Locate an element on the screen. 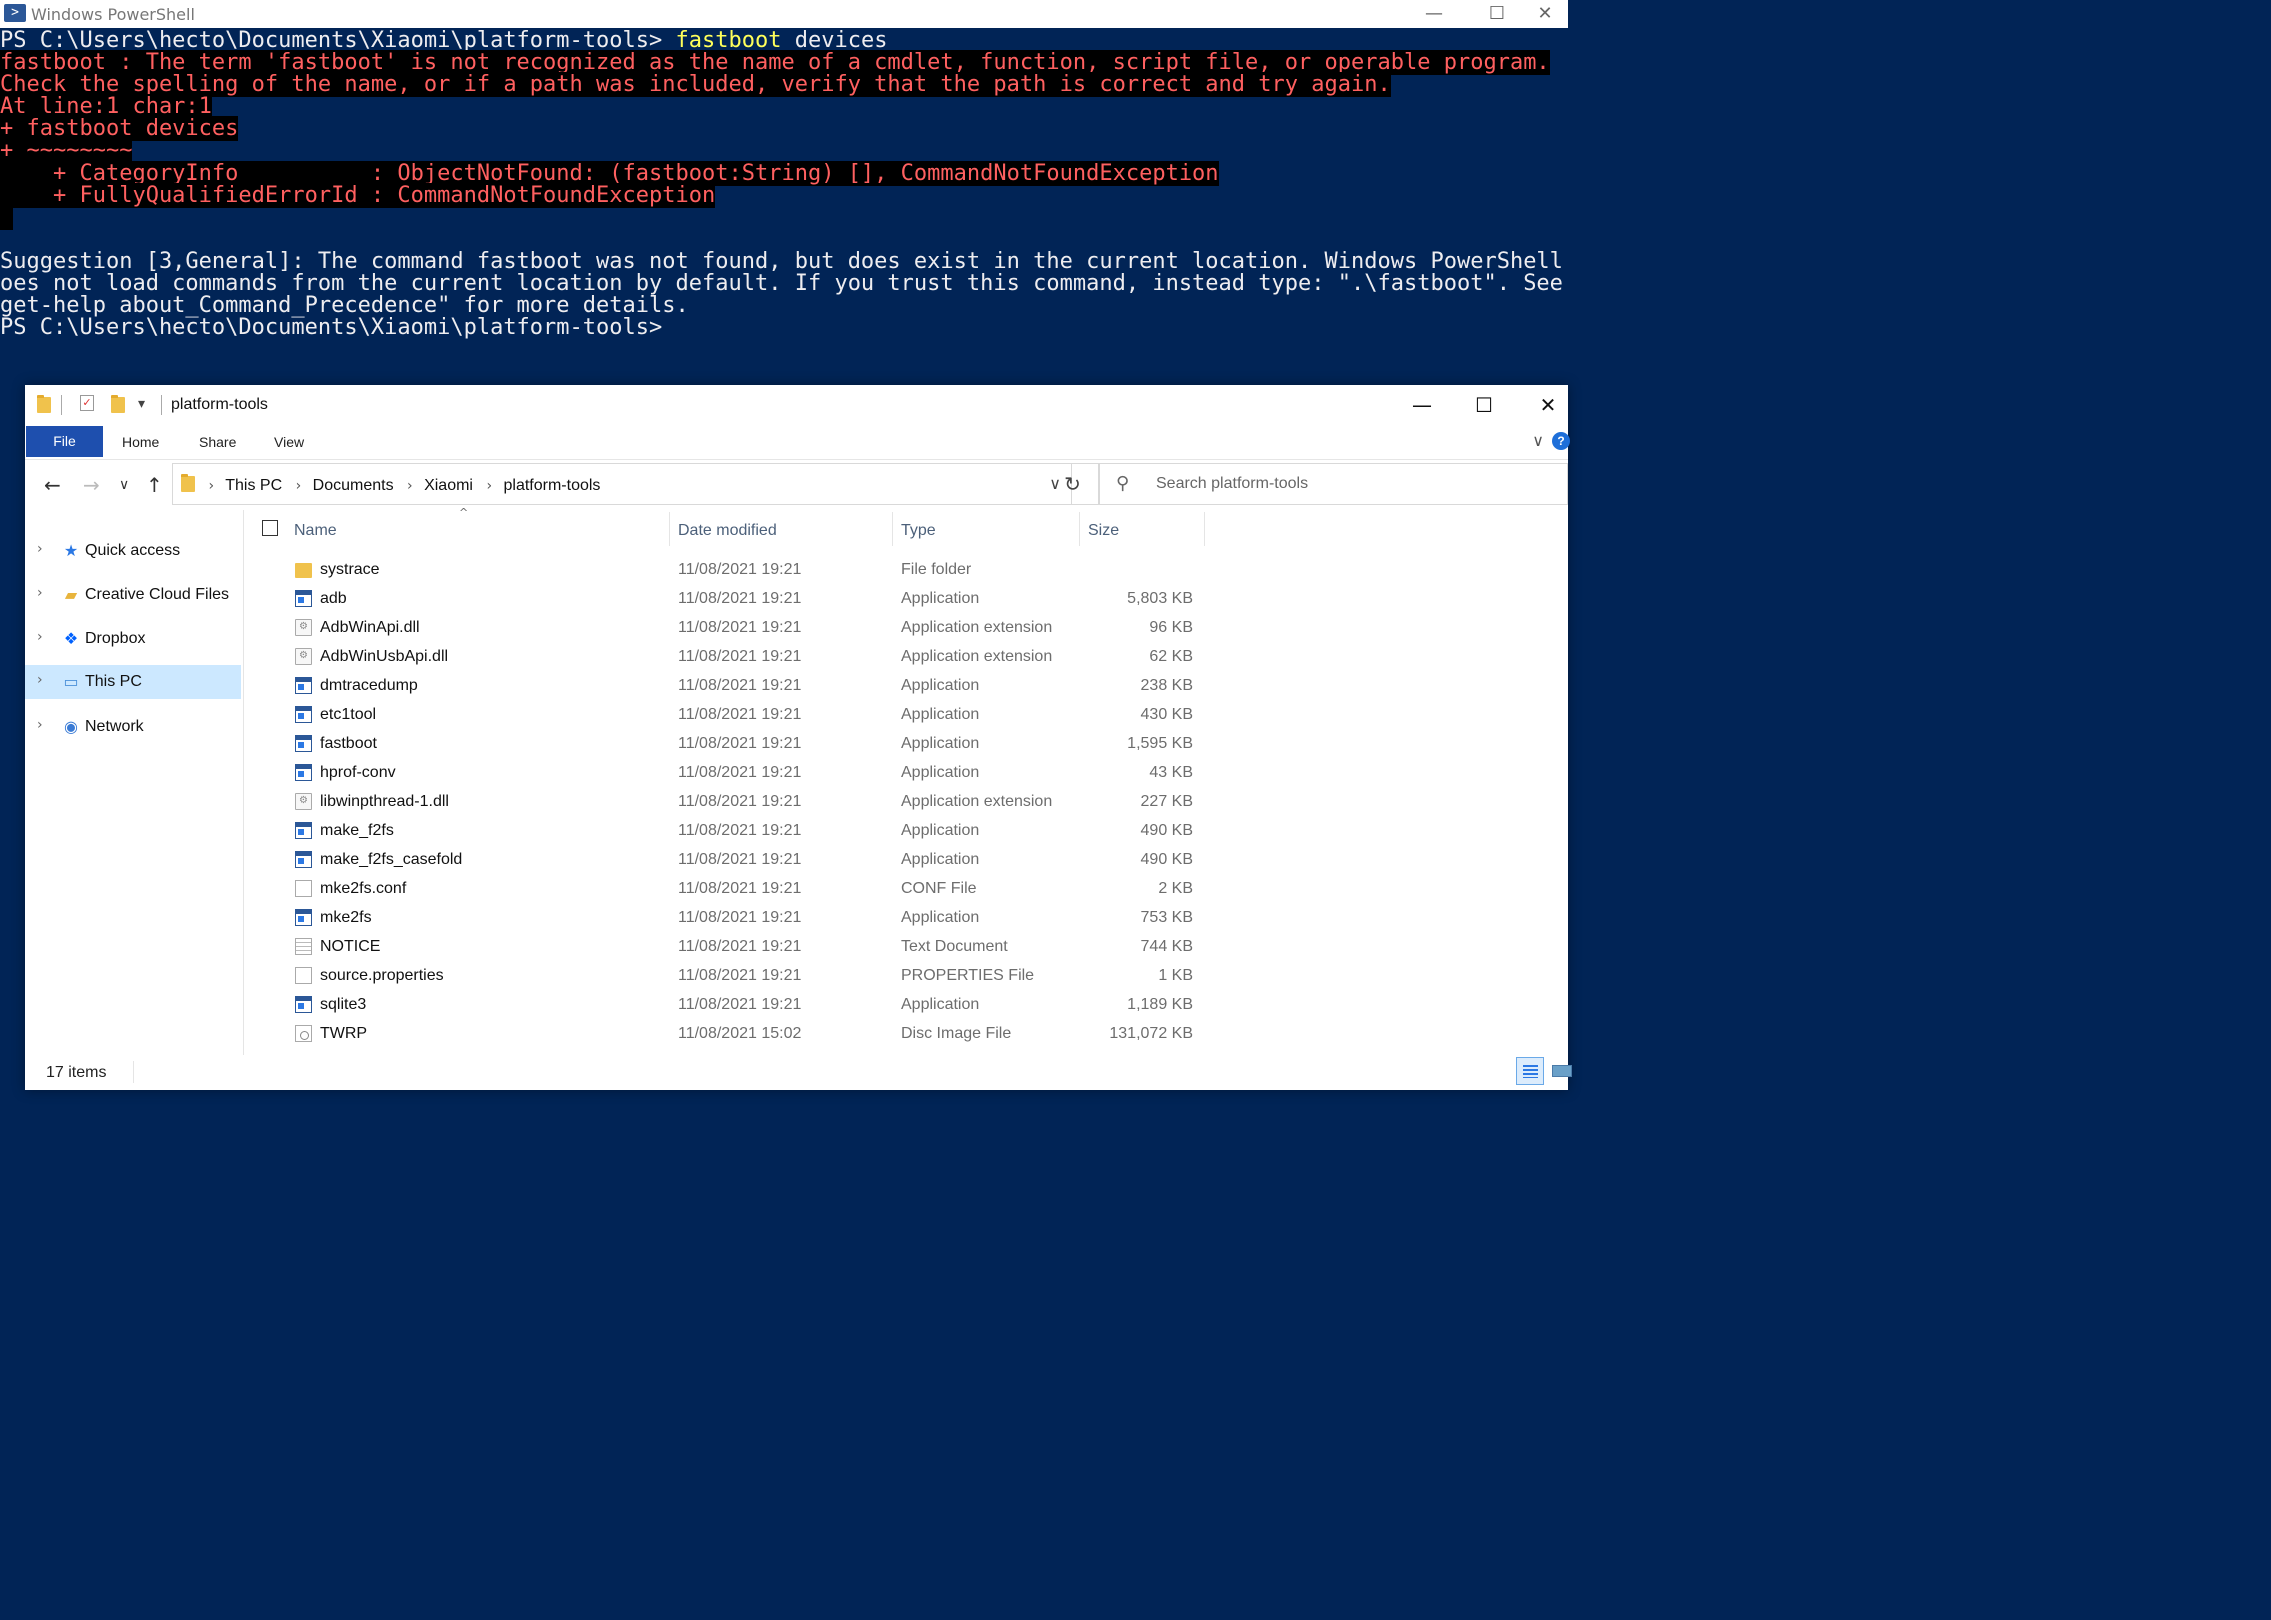 The height and width of the screenshot is (1620, 2271). powershell-titlebar: > Windows PowerShell — ☐ ✕ is located at coordinates (784, 14).